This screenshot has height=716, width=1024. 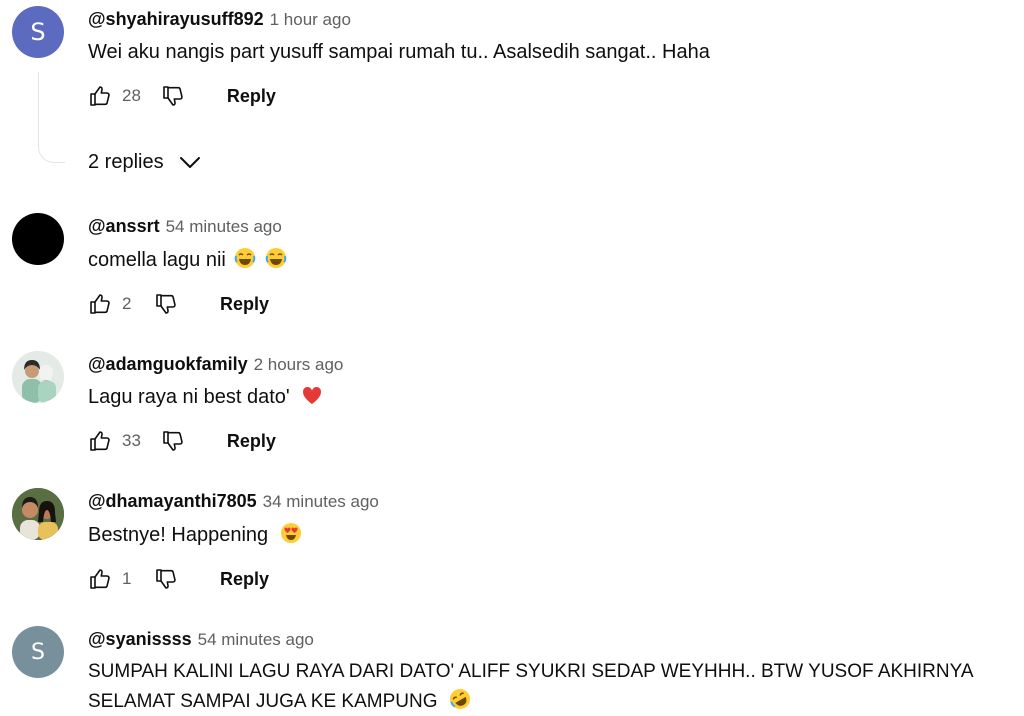 I want to click on replies-label: 2 replies, so click(x=126, y=161).